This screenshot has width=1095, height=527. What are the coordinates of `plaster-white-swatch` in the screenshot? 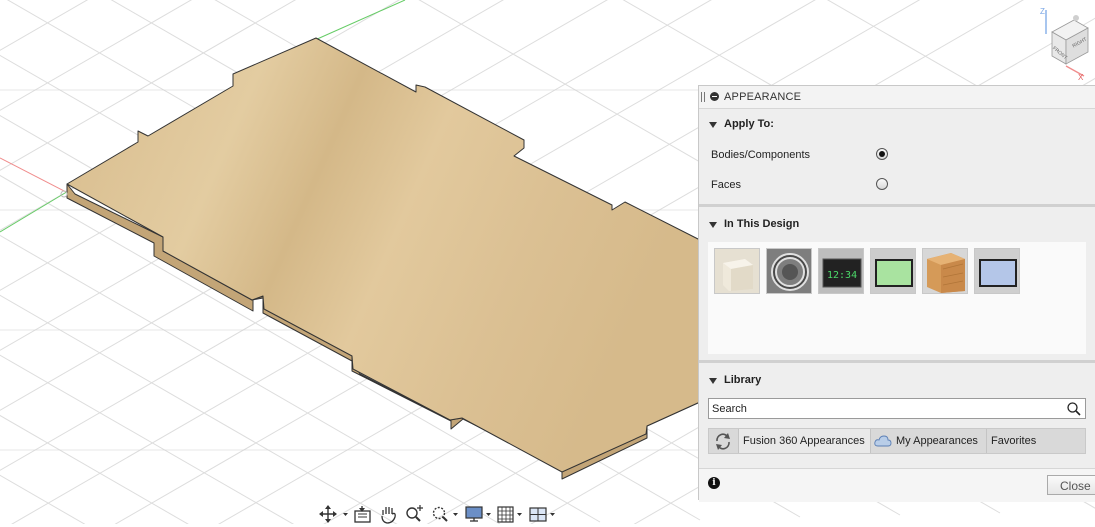 It's located at (737, 271).